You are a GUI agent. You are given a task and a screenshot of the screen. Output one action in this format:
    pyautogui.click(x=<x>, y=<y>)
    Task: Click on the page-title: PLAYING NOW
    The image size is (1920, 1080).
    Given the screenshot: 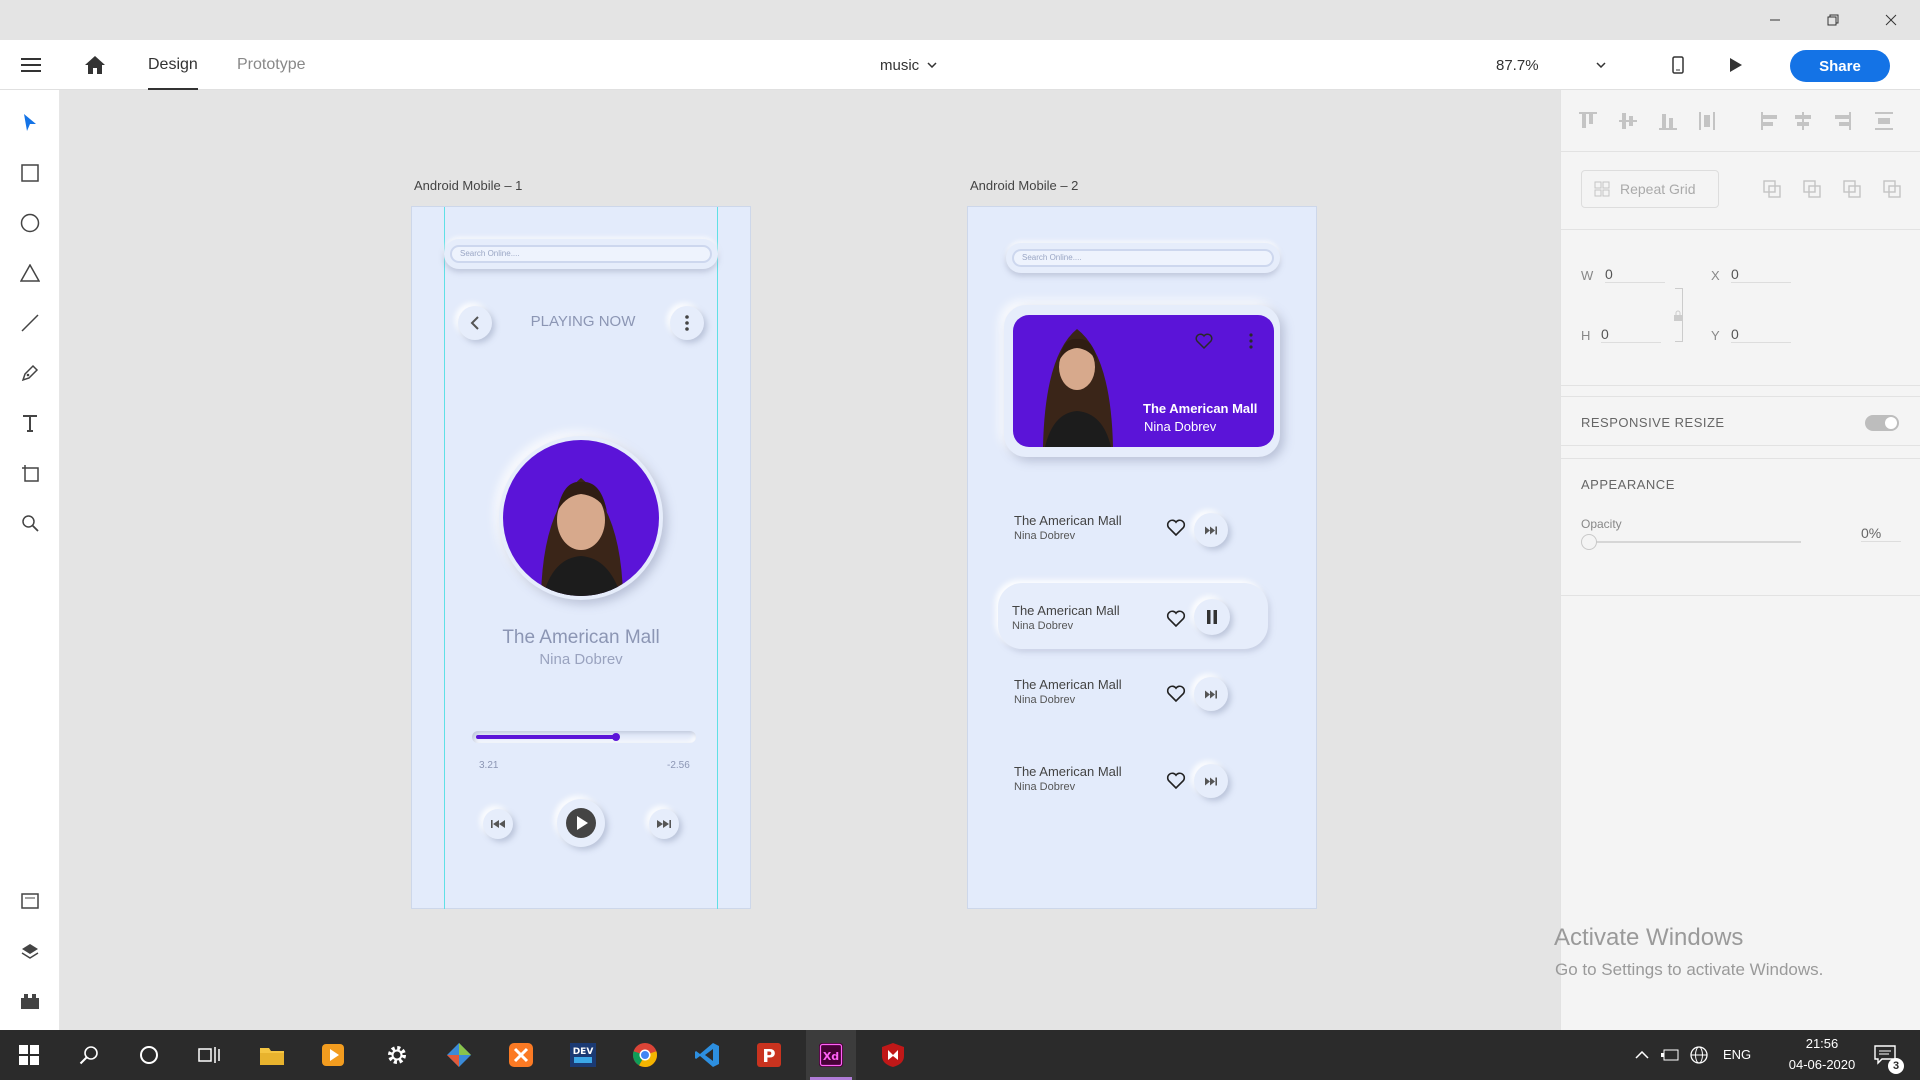 What is the action you would take?
    pyautogui.click(x=583, y=321)
    